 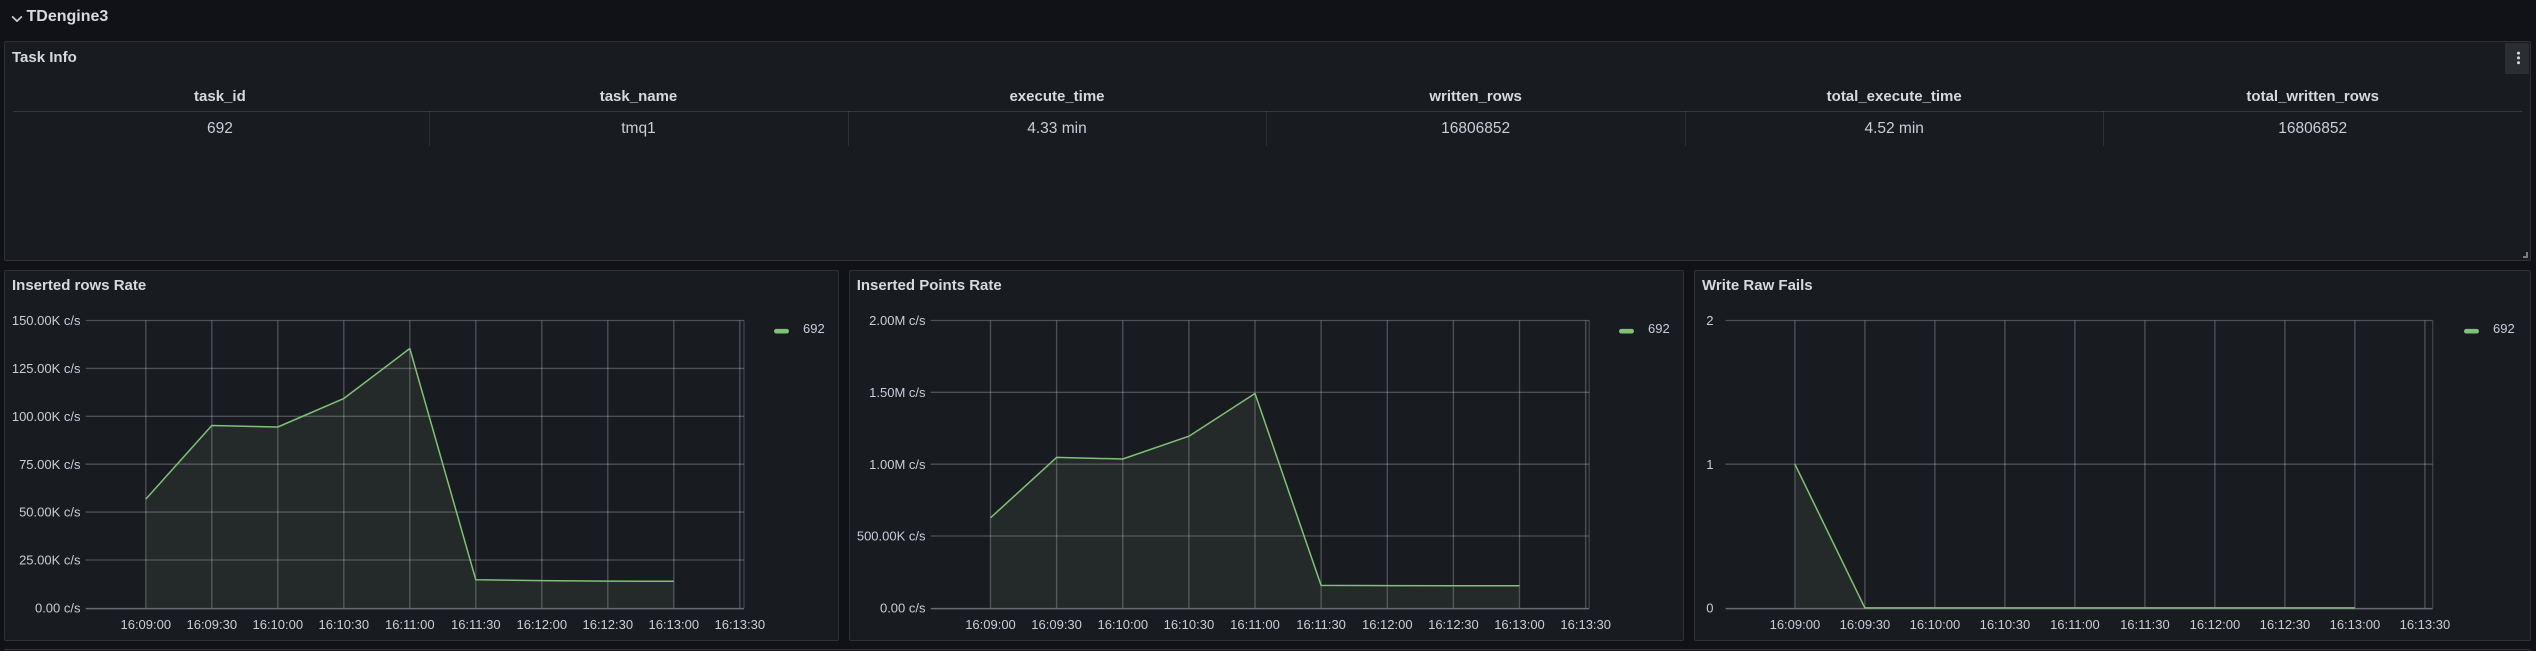 What do you see at coordinates (46, 368) in the screenshot?
I see `svg-text: 125.00K c/s` at bounding box center [46, 368].